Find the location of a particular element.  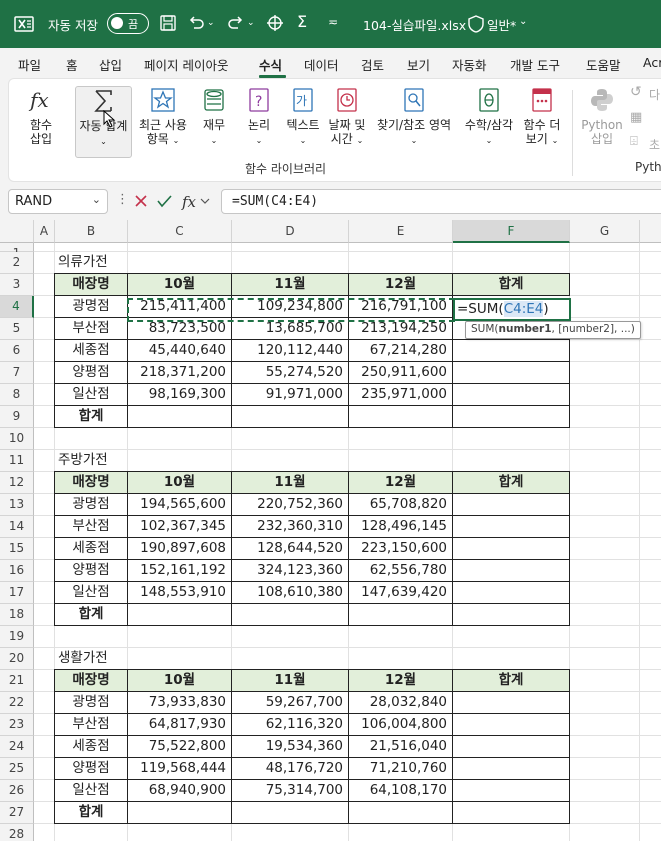

undo-dropdown-icon: ⌄ is located at coordinates (211, 23).